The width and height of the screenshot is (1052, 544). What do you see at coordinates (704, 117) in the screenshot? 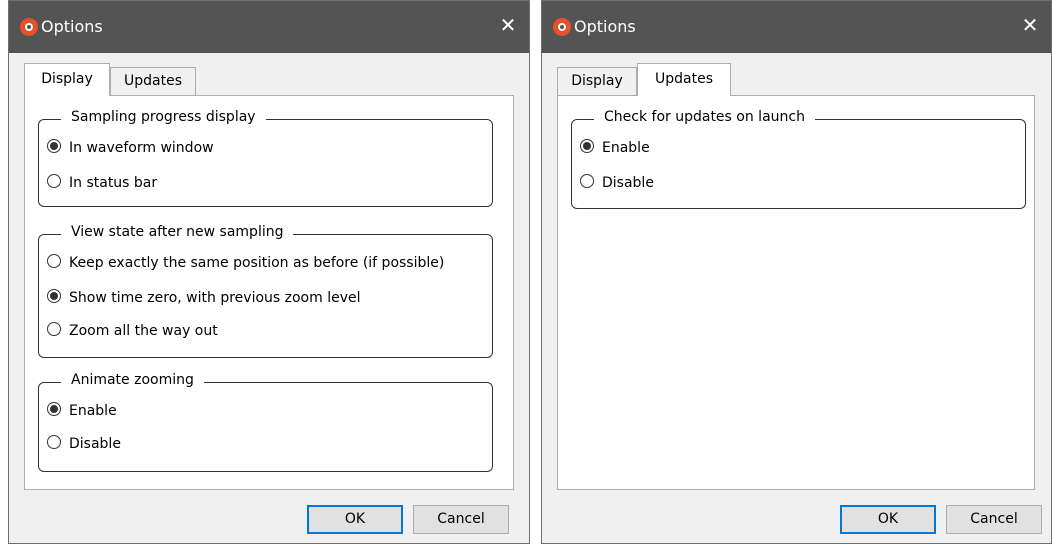
I see `group-legend: Check for updates on launch` at bounding box center [704, 117].